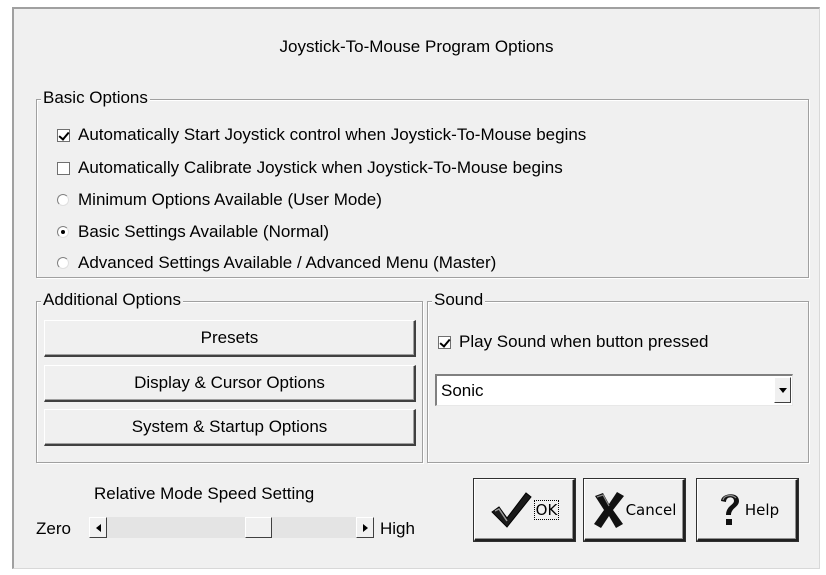 This screenshot has height=575, width=826. I want to click on ok-label: OK, so click(546, 509).